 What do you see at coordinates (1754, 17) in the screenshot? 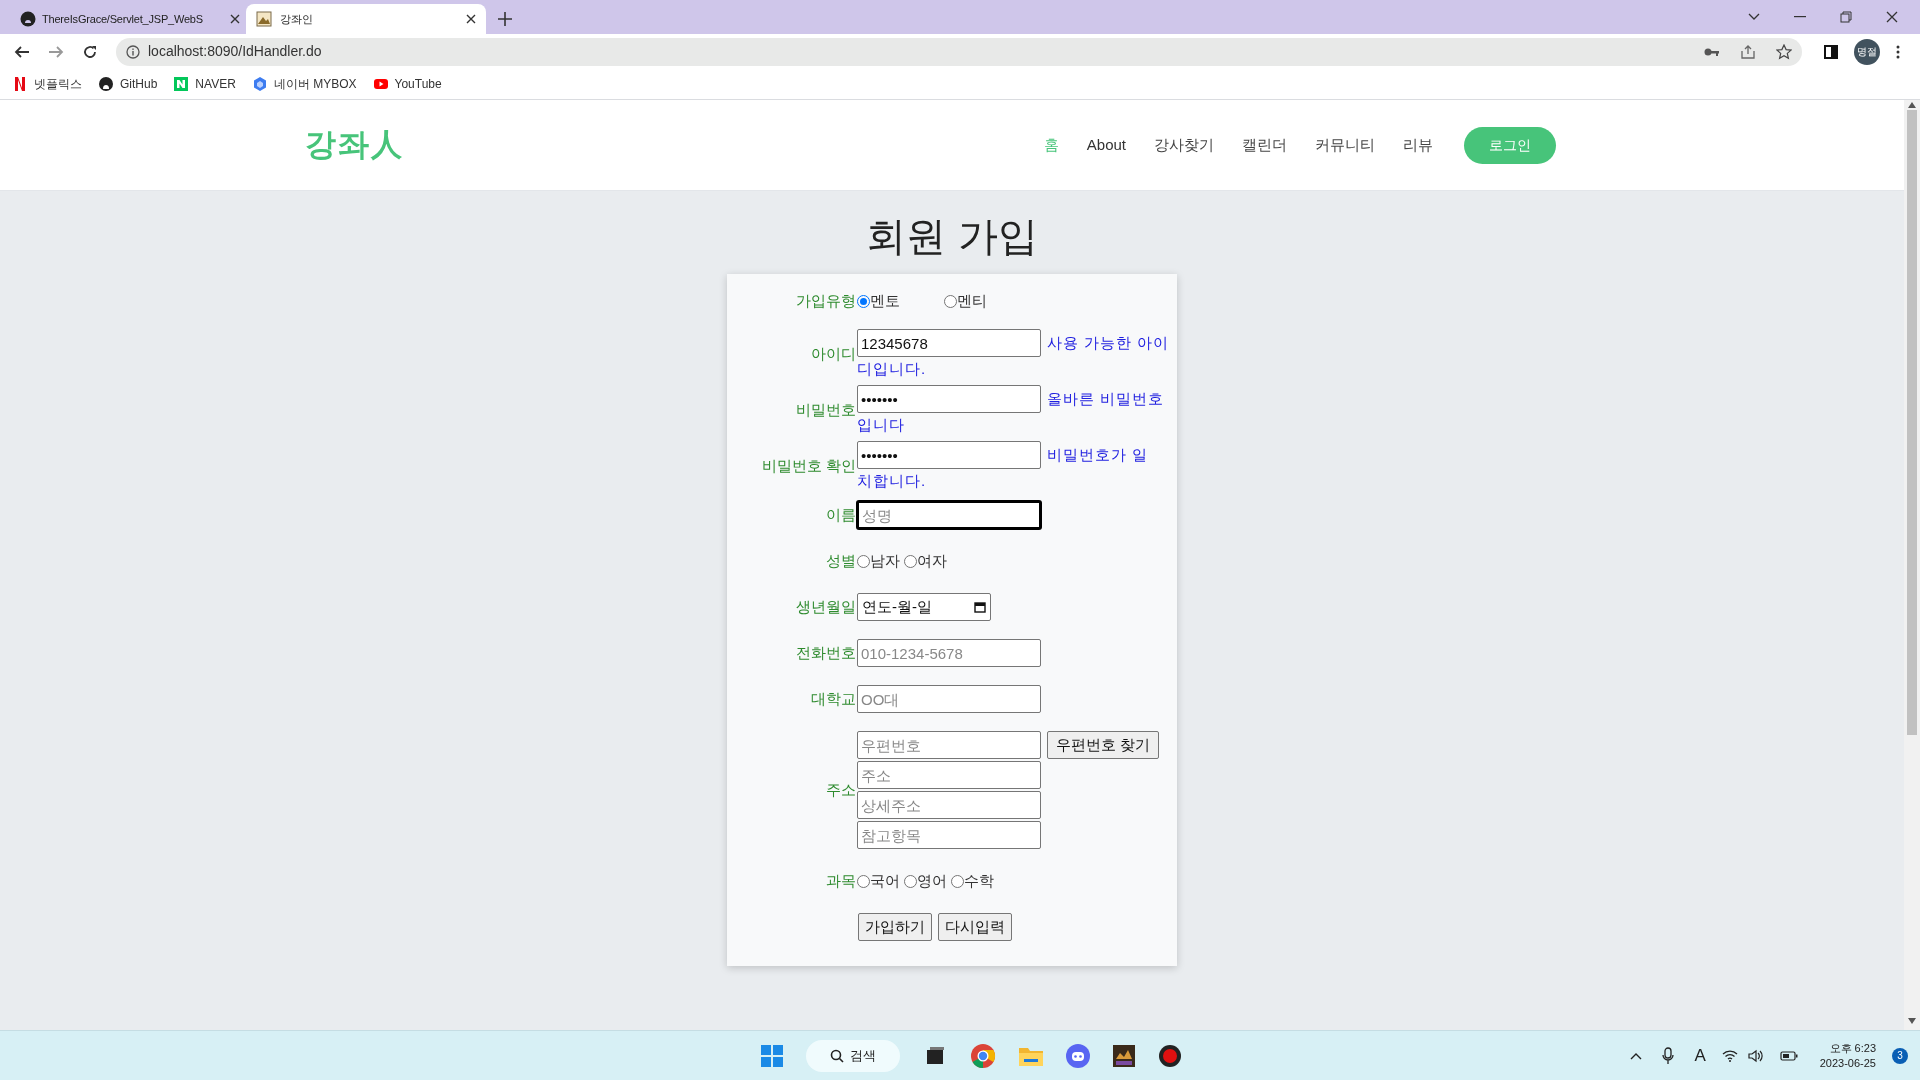
I see `chevron-down-icon` at bounding box center [1754, 17].